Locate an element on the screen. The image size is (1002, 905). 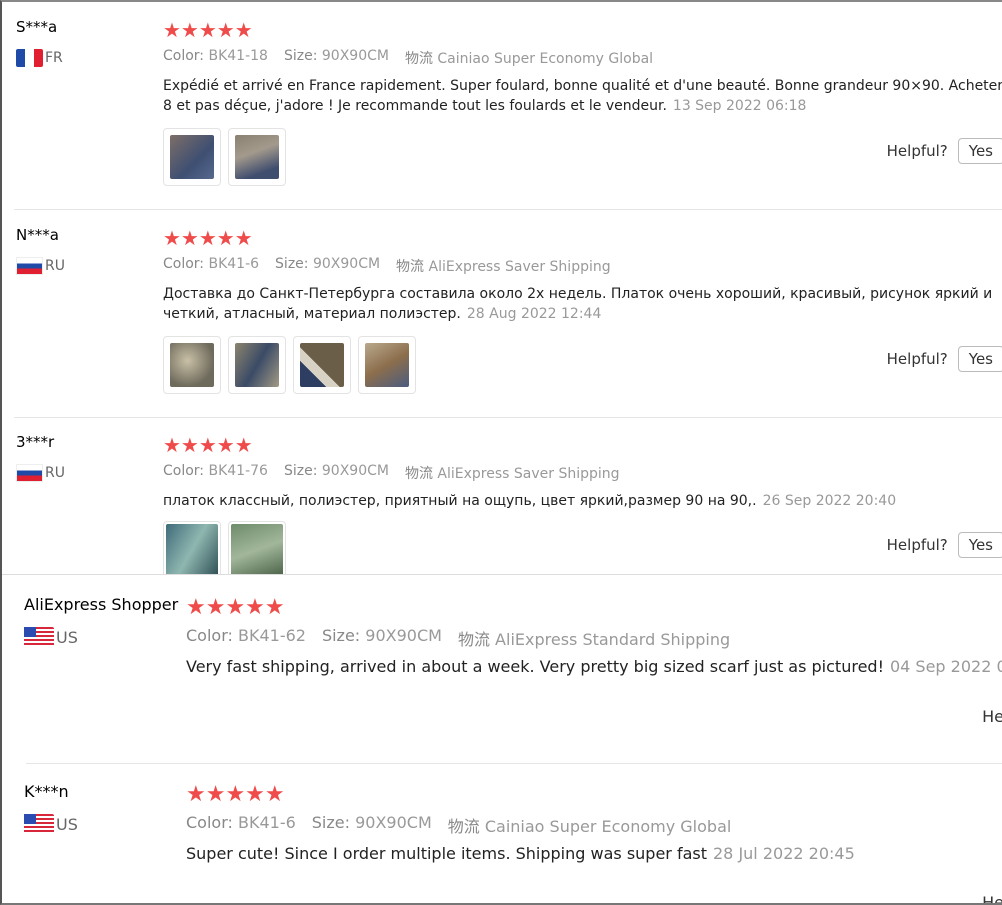
review-date: 26 Sep 2022 20:40 is located at coordinates (829, 501).